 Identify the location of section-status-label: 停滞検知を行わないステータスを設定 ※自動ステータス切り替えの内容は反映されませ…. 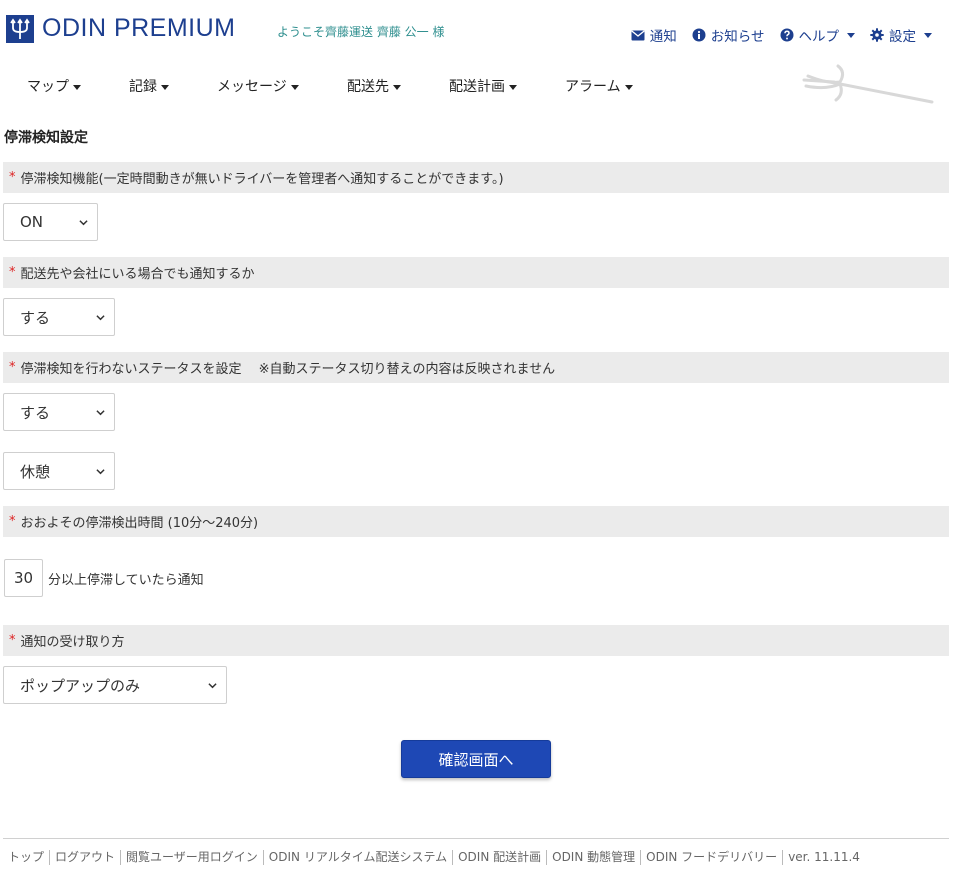
(288, 369).